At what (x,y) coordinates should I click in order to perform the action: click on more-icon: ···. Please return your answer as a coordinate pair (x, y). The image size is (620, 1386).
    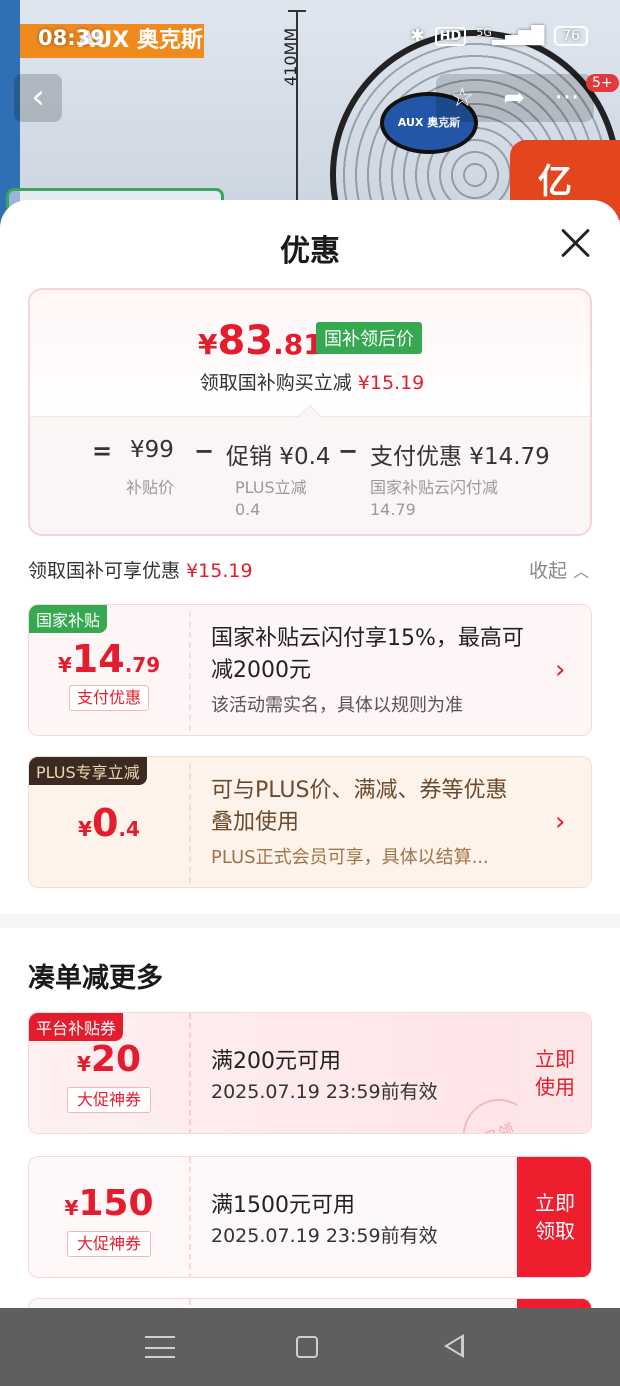
    Looking at the image, I should click on (567, 98).